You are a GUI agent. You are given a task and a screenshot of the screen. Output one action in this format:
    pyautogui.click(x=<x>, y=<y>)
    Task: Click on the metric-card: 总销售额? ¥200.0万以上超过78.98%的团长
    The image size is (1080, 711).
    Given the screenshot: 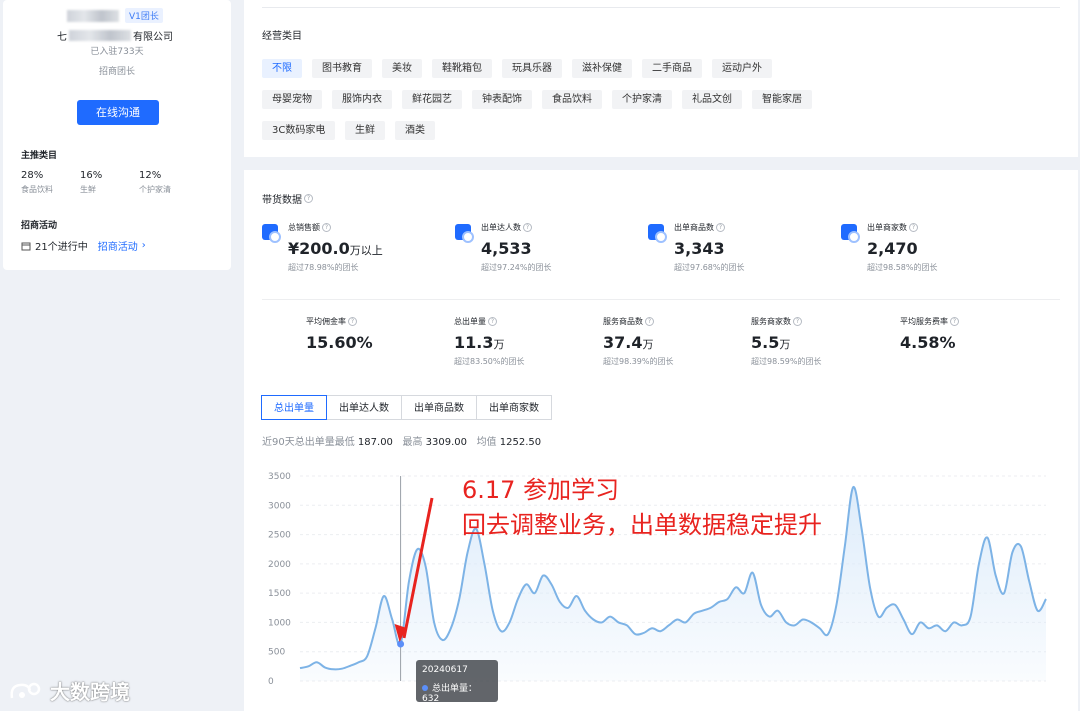 What is the action you would take?
    pyautogui.click(x=335, y=247)
    